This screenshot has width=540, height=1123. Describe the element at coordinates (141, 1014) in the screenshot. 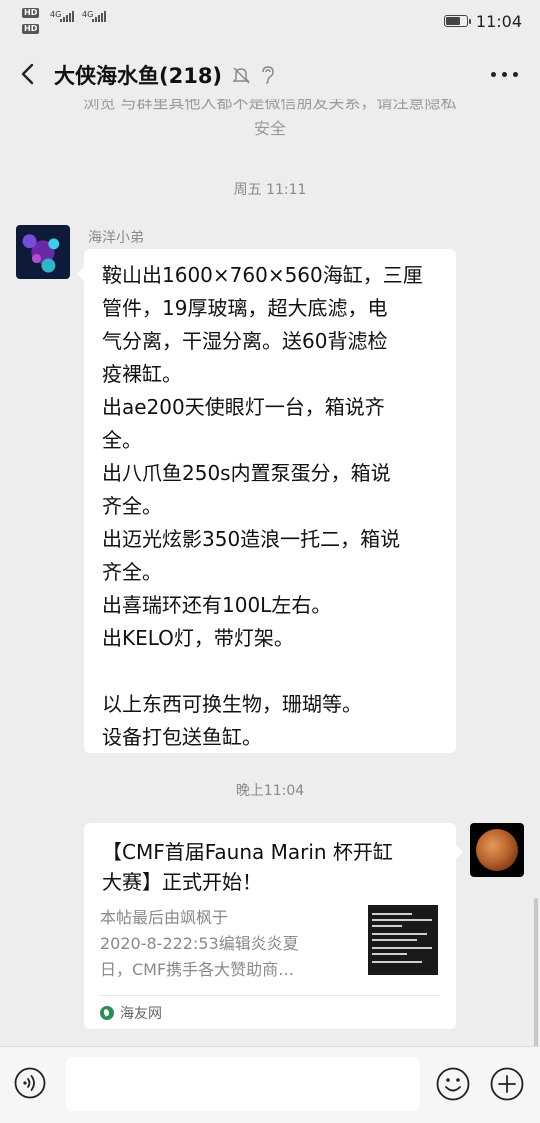

I see `source-name: 海友网` at that location.